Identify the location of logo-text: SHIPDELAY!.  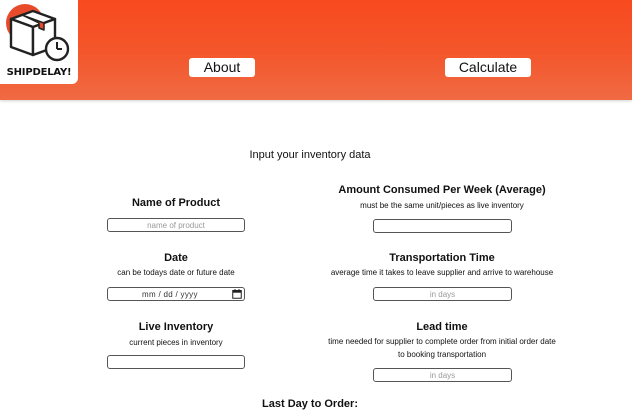
(39, 72).